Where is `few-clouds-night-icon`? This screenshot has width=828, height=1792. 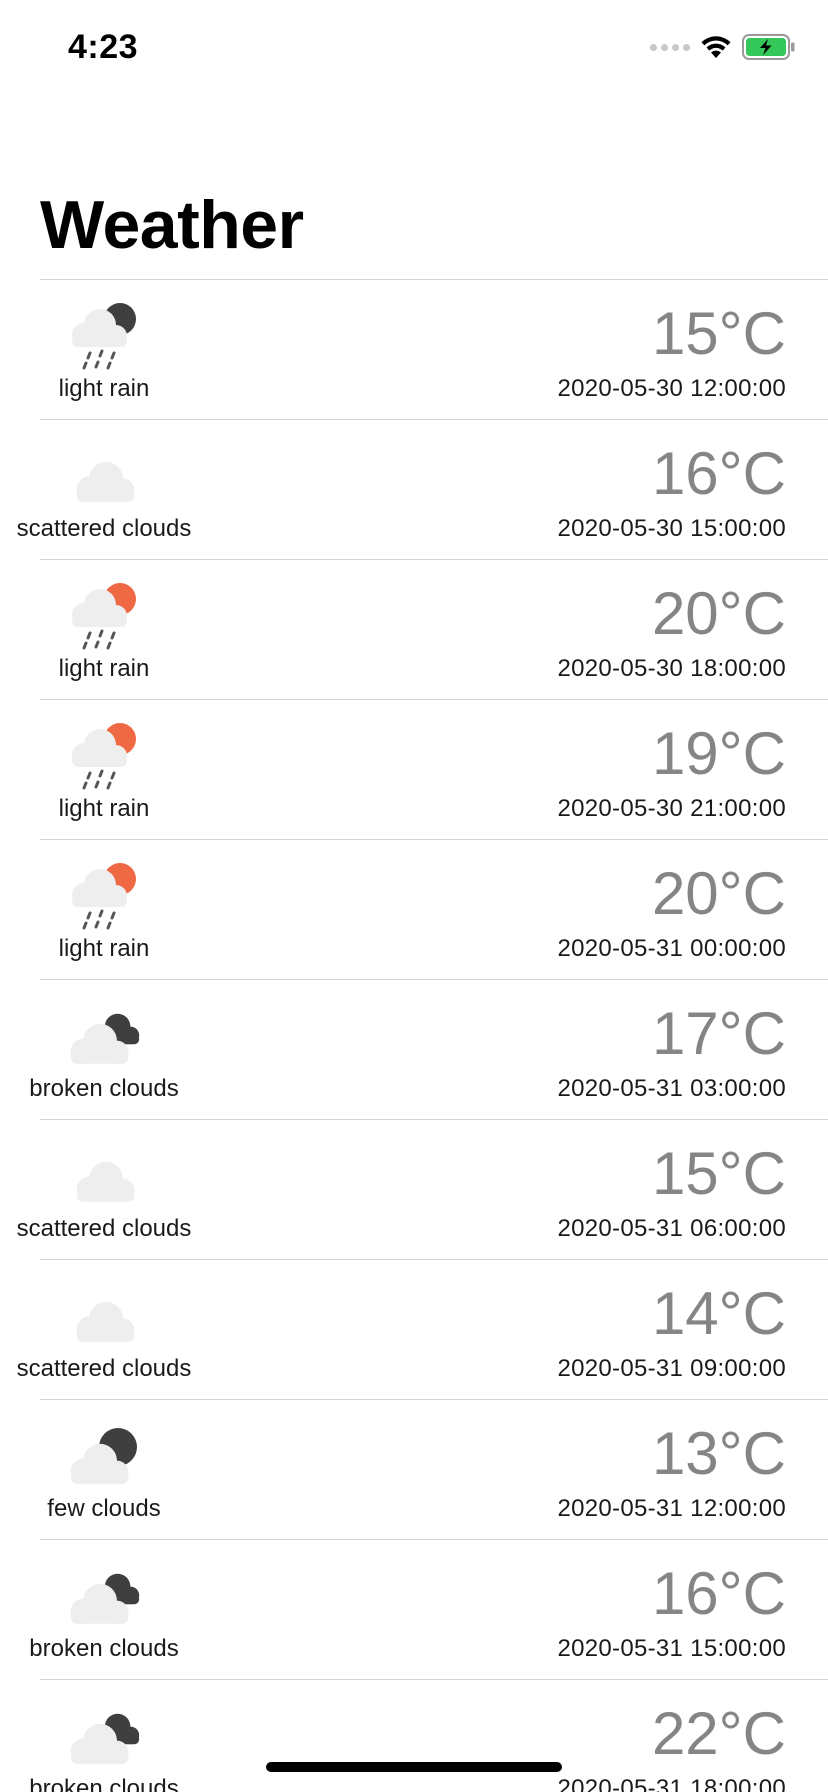 few-clouds-night-icon is located at coordinates (104, 1456).